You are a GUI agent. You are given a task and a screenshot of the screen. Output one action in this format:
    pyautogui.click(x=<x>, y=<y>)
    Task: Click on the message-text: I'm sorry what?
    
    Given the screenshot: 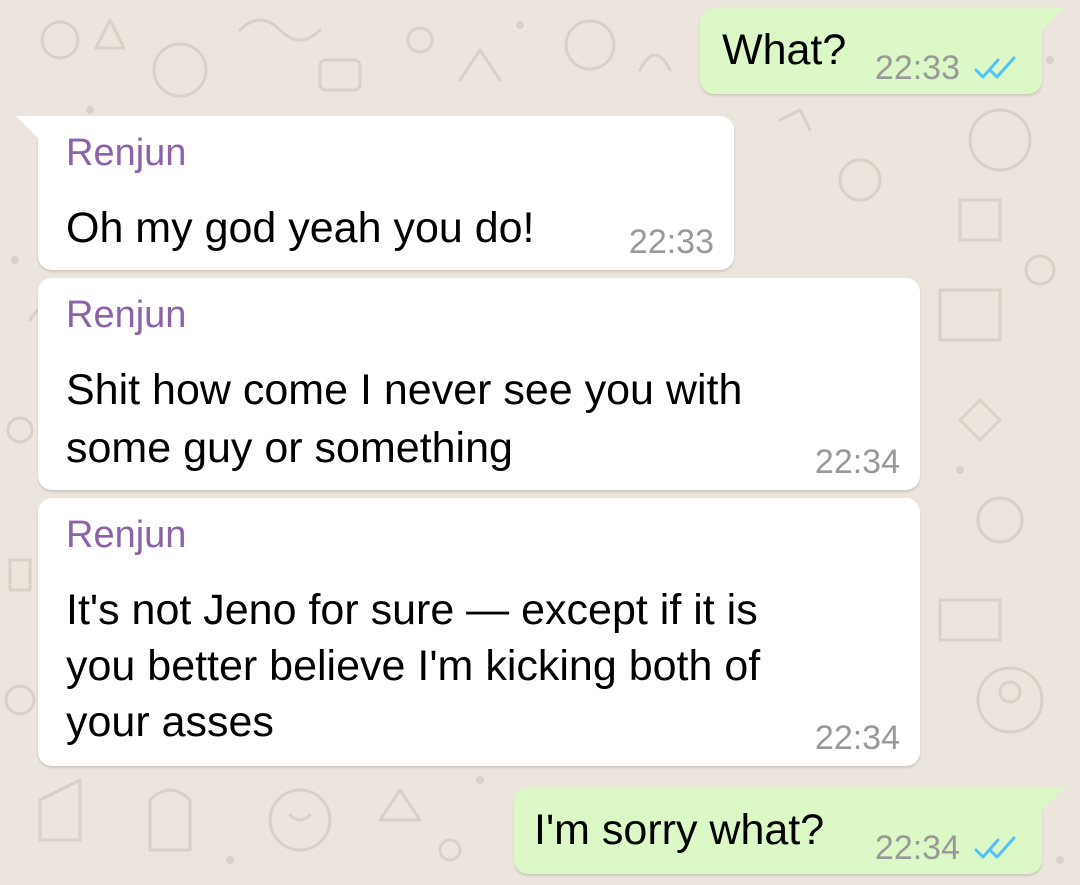 What is the action you would take?
    pyautogui.click(x=679, y=830)
    